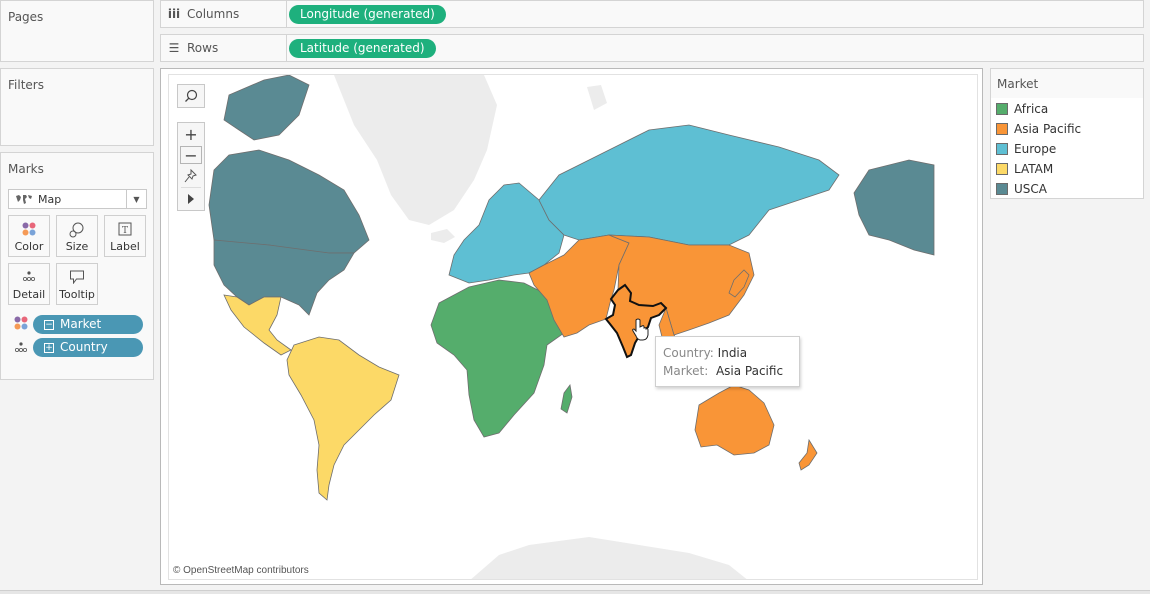 The height and width of the screenshot is (594, 1150). I want to click on canada-arctic-islands, so click(266, 108).